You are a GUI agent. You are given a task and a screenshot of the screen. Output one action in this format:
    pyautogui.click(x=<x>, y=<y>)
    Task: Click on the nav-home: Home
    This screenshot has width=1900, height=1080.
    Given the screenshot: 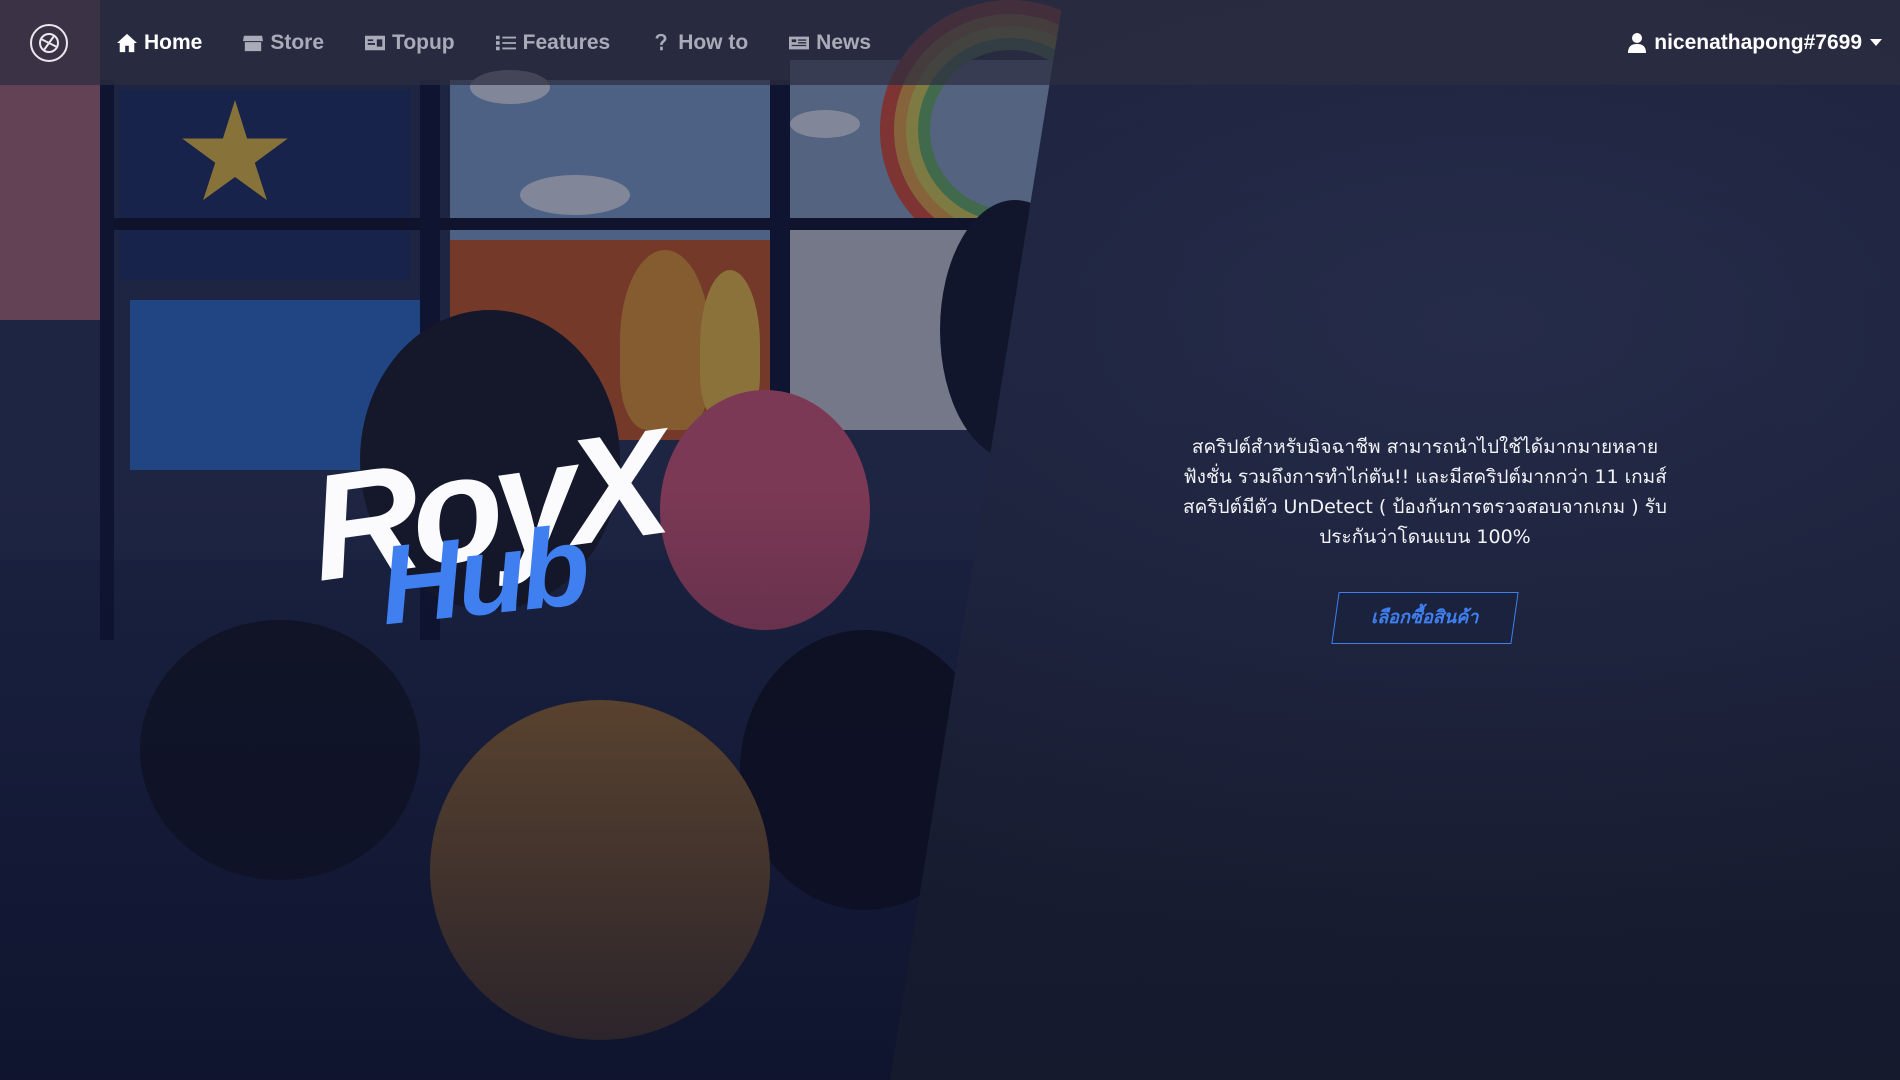 What is the action you would take?
    pyautogui.click(x=159, y=43)
    